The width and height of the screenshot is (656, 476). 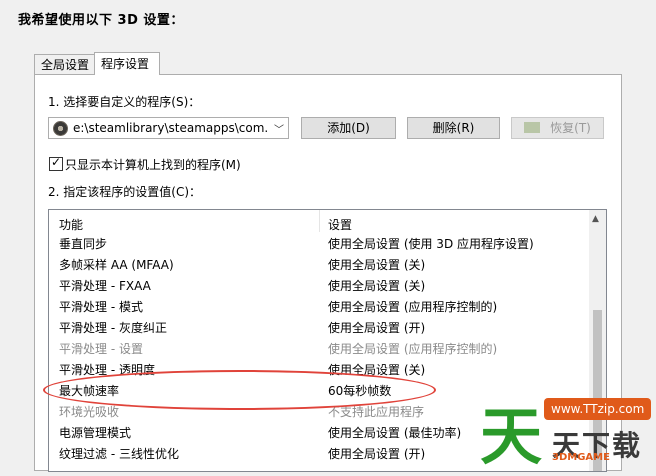 What do you see at coordinates (89, 412) in the screenshot?
I see `row-feature: 环境光吸收` at bounding box center [89, 412].